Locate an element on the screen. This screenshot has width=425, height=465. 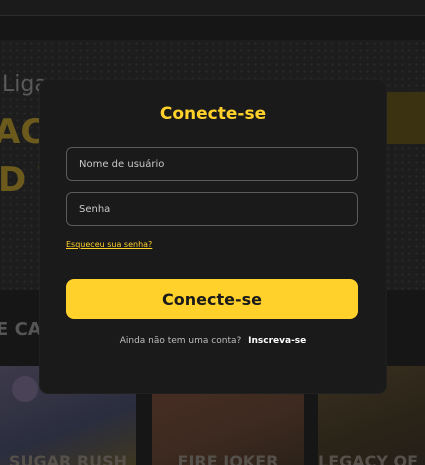
signup-row: Ainda não tem uma conta? Inscreva-se is located at coordinates (213, 341).